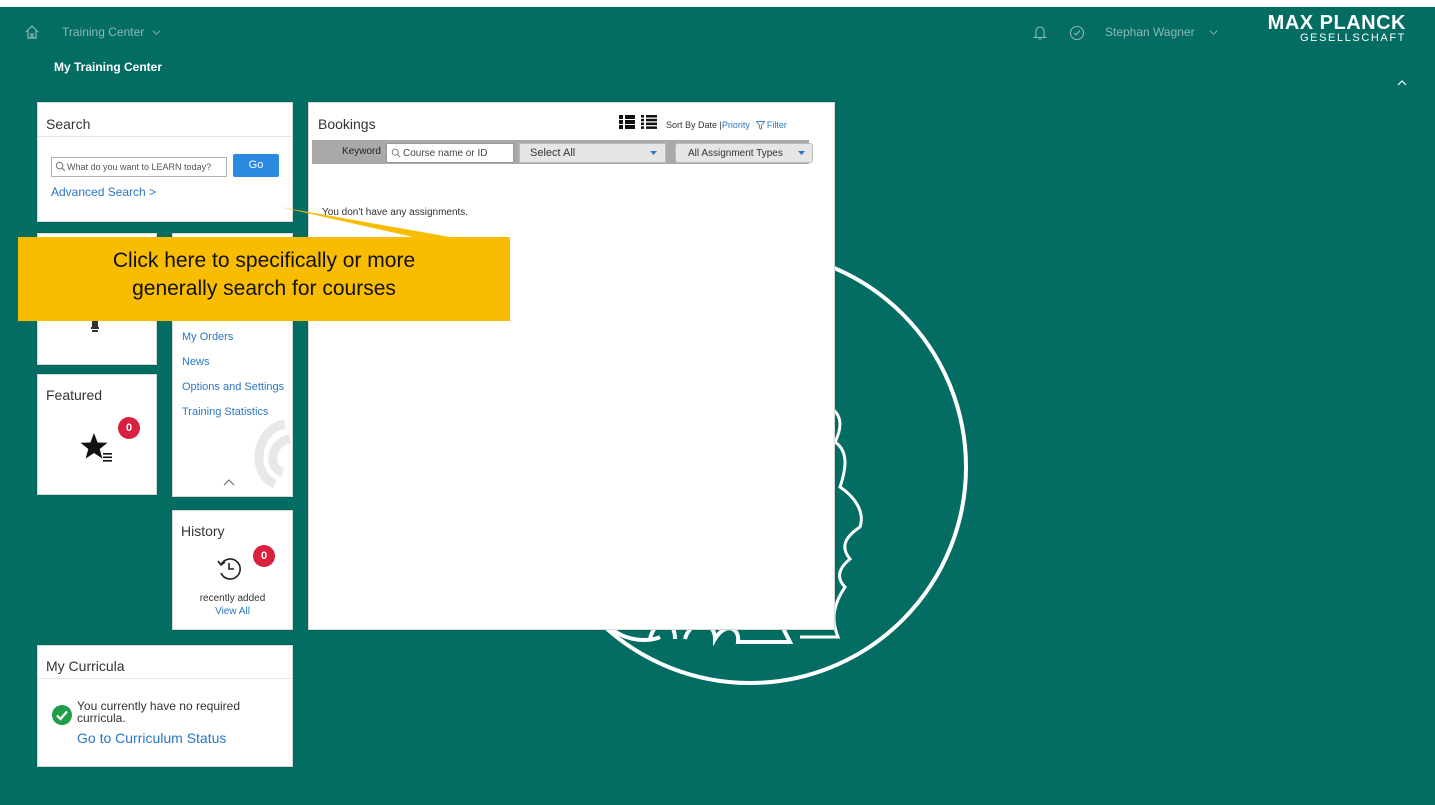  Describe the element at coordinates (553, 153) in the screenshot. I see `status-select-value: Select All` at that location.